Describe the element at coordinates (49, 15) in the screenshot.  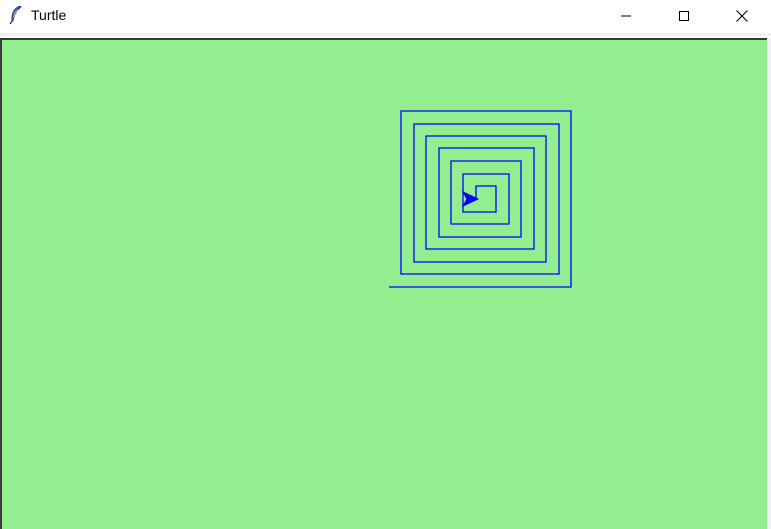
I see `window-title: Turtle` at that location.